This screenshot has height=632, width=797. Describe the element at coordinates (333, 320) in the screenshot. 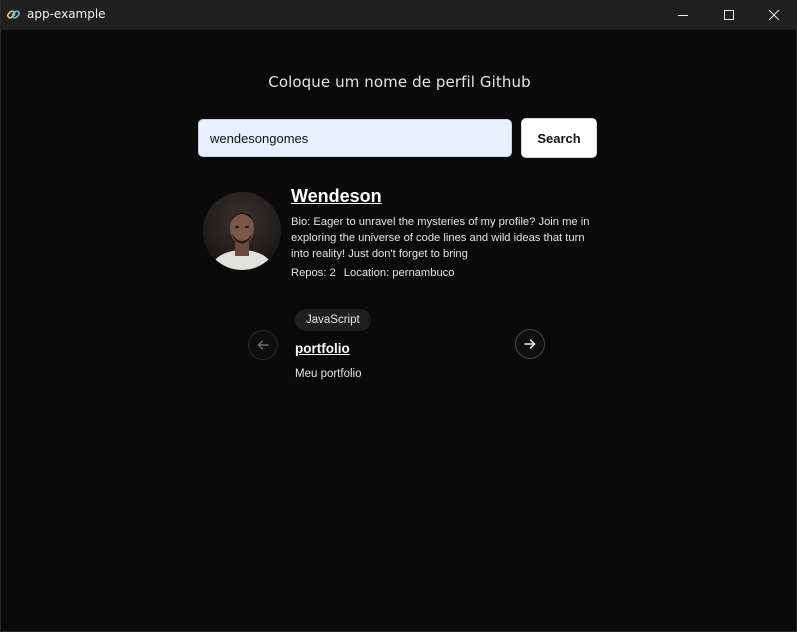

I see `language-badge: JavaScript` at that location.